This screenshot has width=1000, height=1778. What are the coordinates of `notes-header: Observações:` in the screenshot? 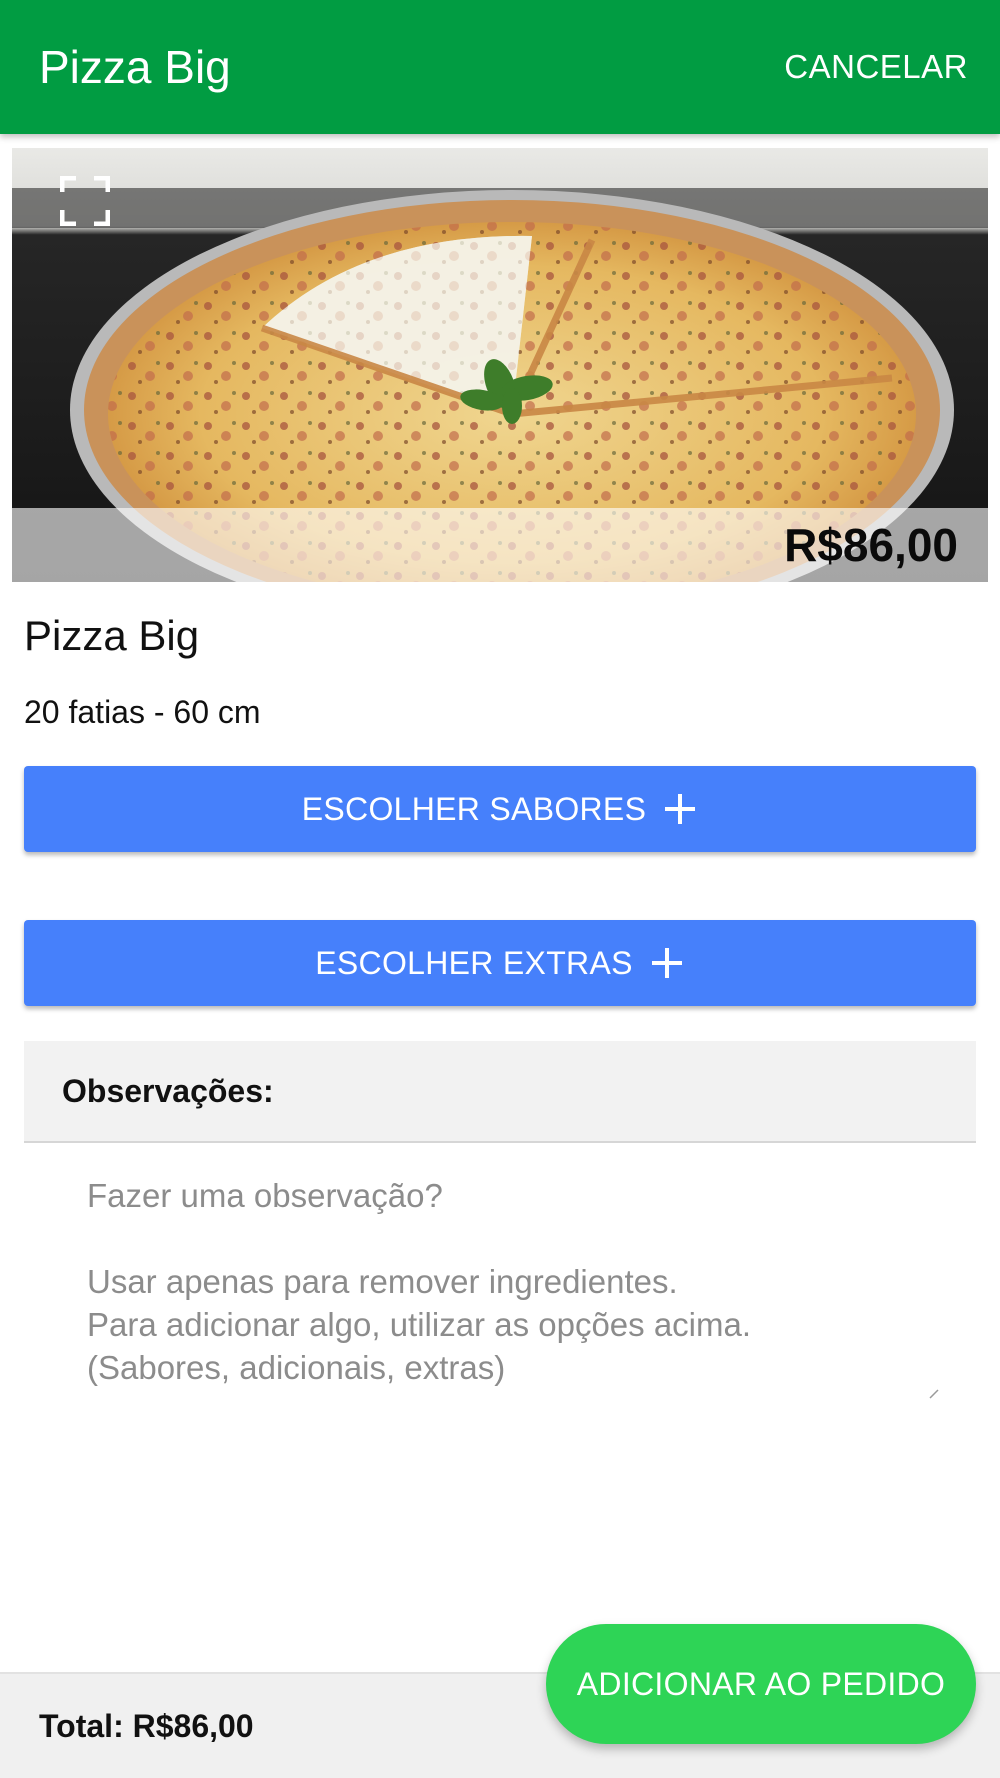 It's located at (500, 1092).